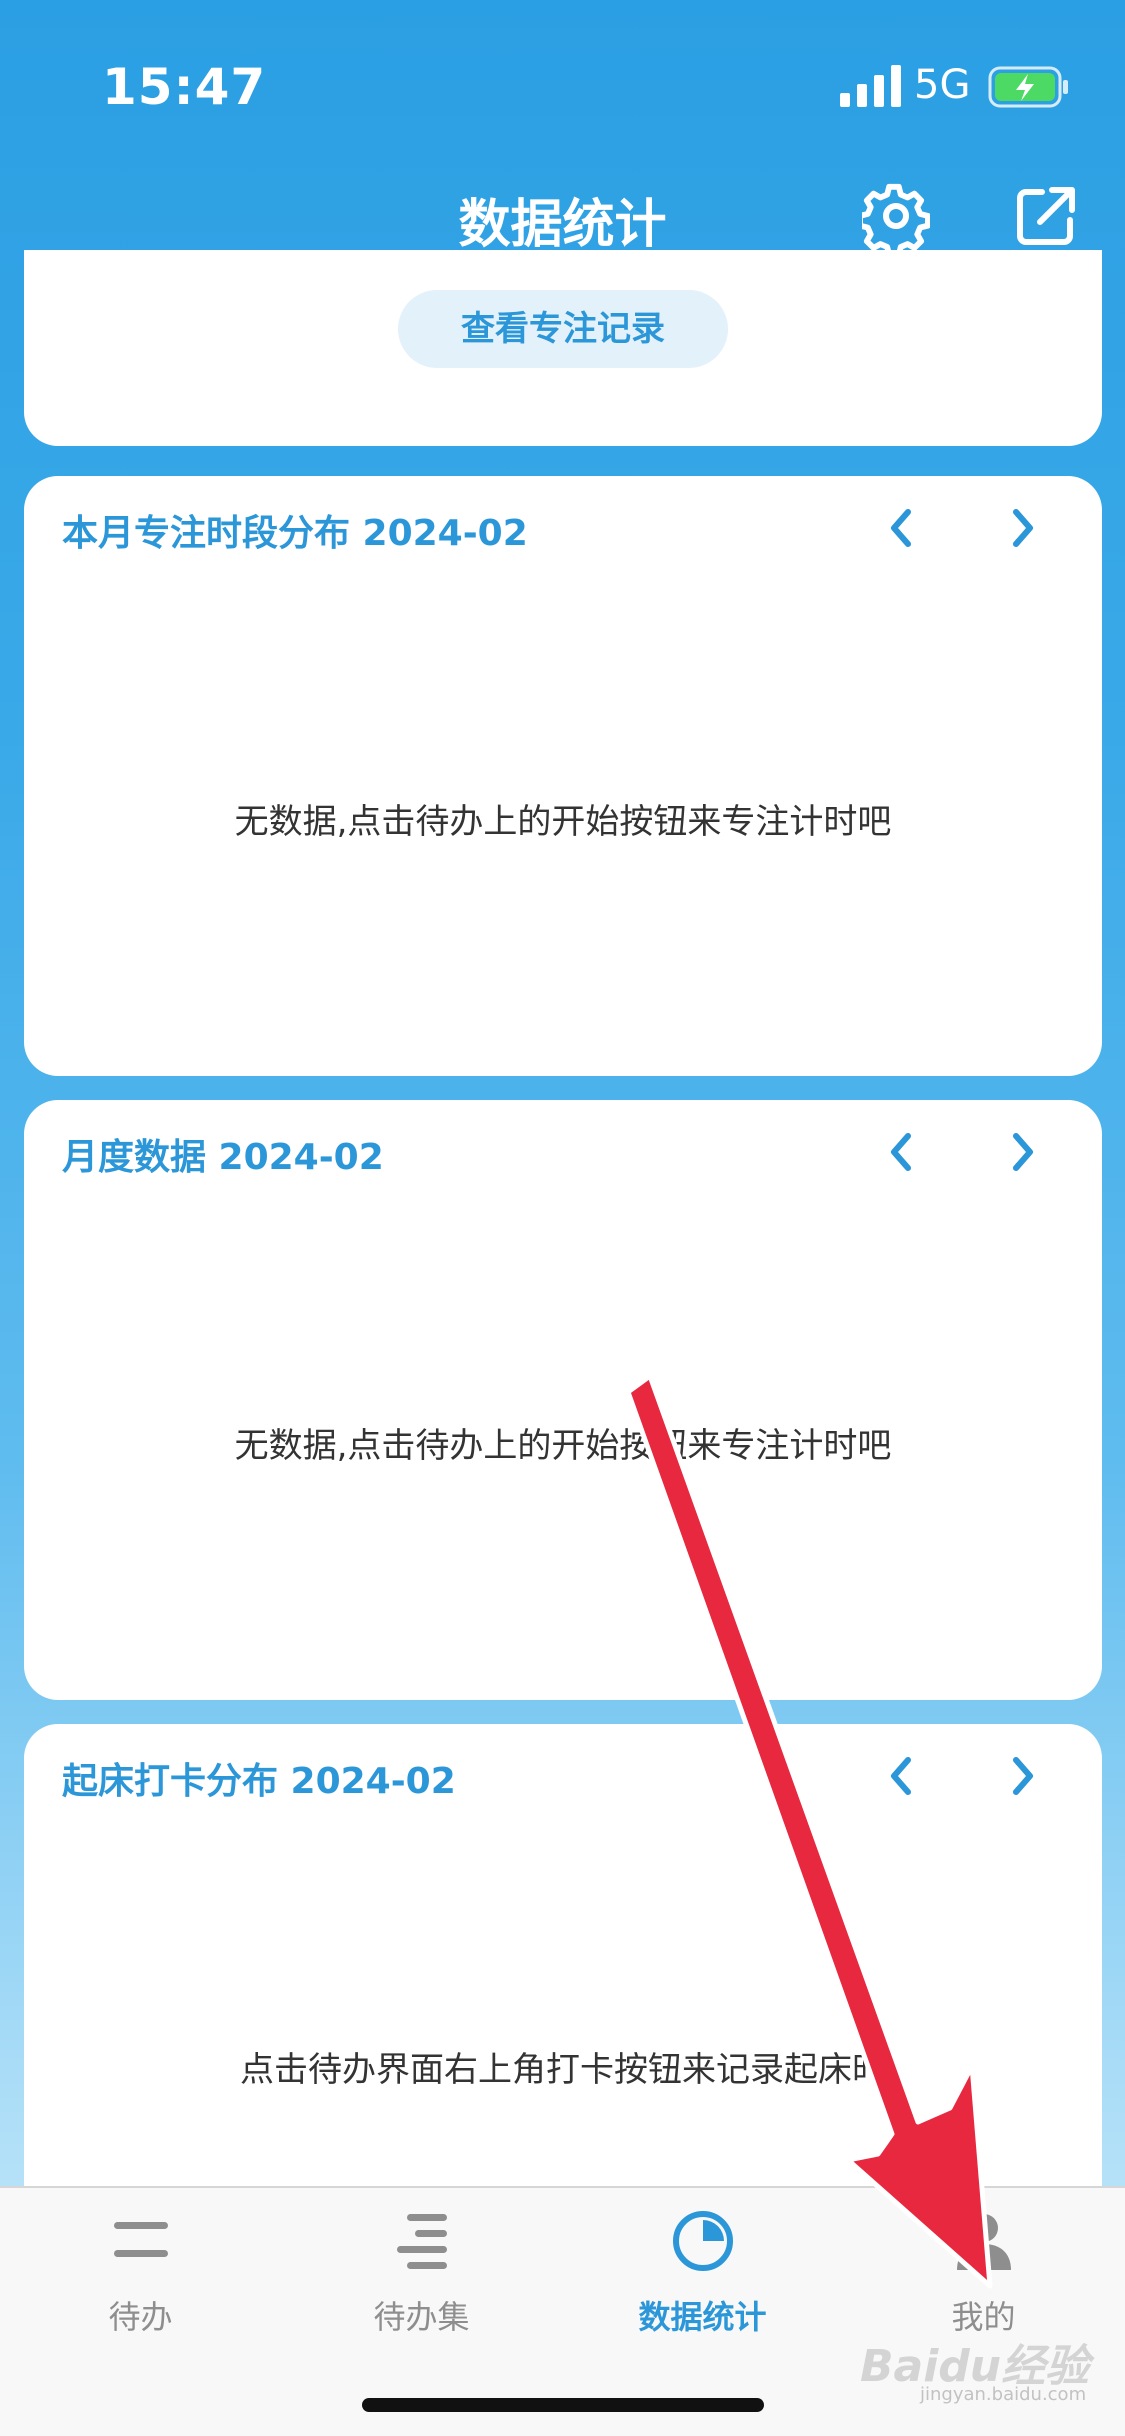 The height and width of the screenshot is (2436, 1125). Describe the element at coordinates (896, 216) in the screenshot. I see `gear-icon` at that location.